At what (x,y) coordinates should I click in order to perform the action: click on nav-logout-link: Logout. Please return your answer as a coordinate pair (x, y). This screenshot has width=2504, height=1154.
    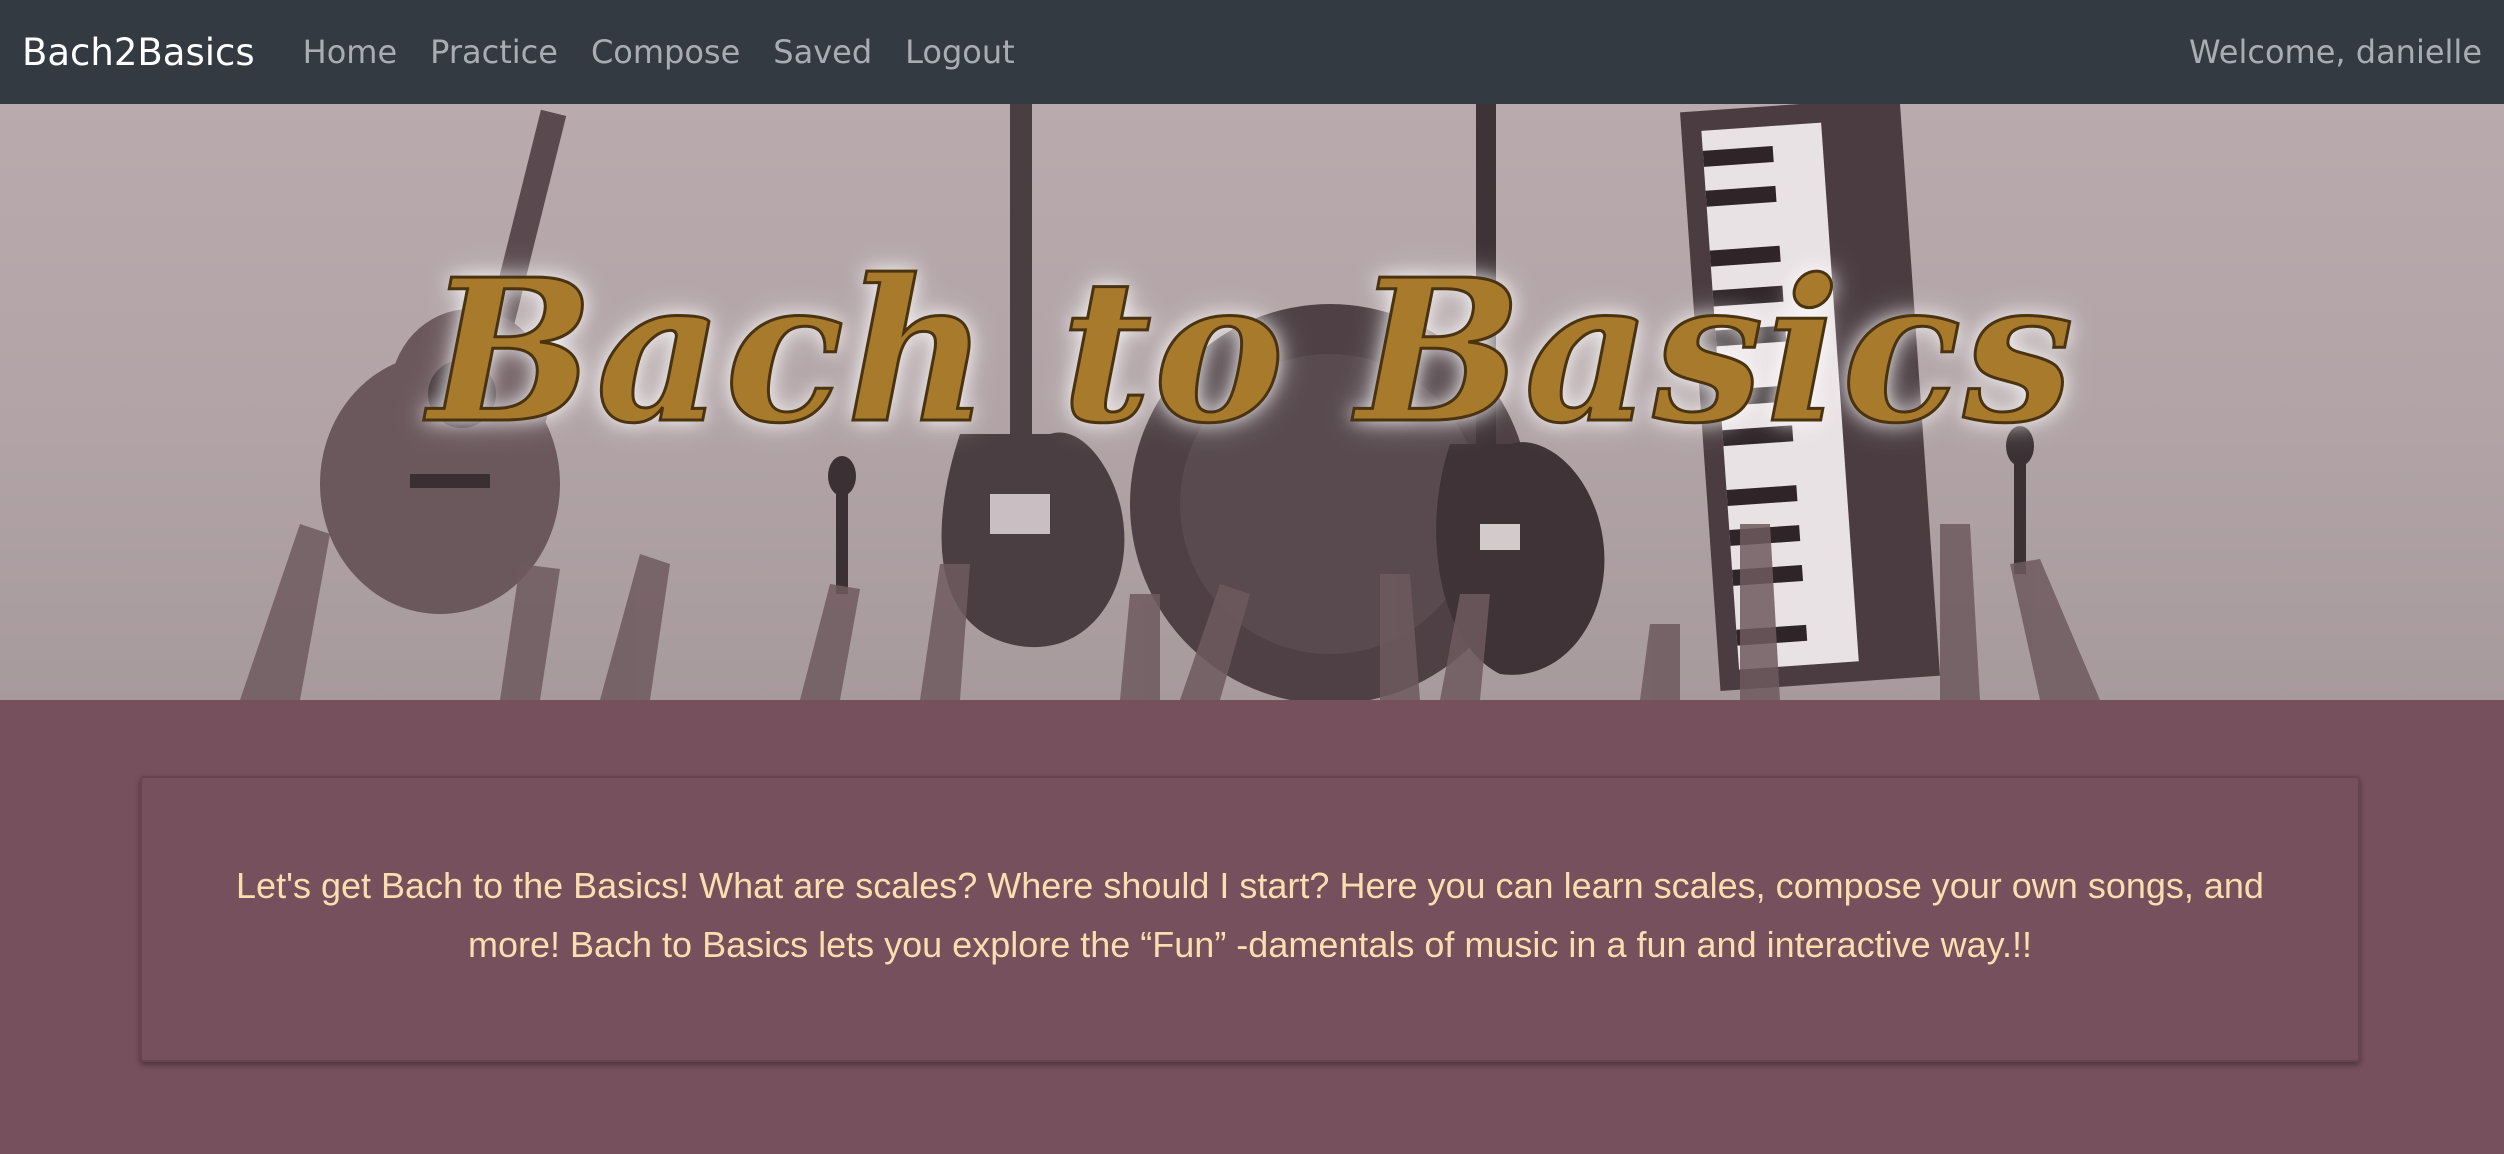
    Looking at the image, I should click on (960, 52).